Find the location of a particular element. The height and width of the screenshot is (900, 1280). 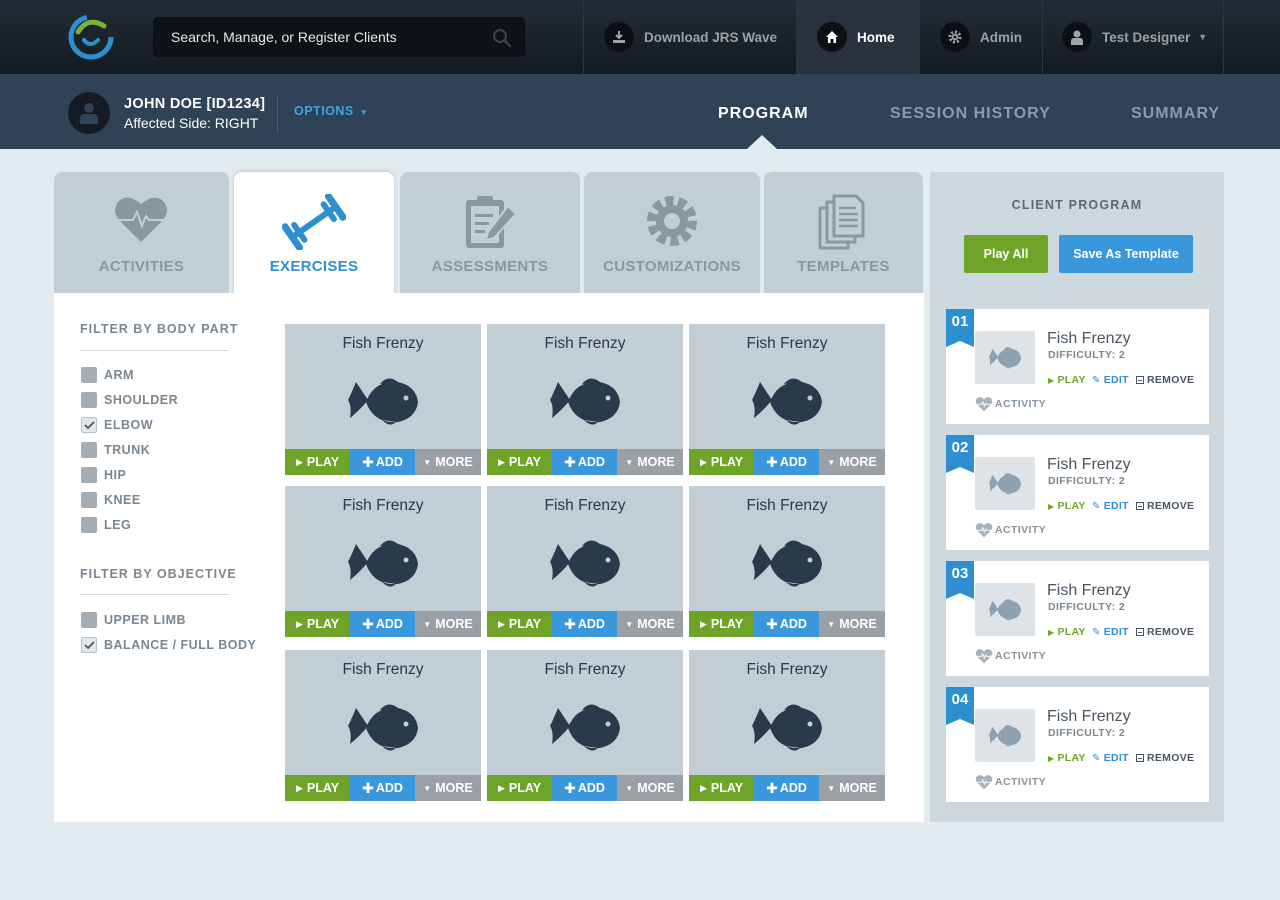

search-input is located at coordinates (326, 37).